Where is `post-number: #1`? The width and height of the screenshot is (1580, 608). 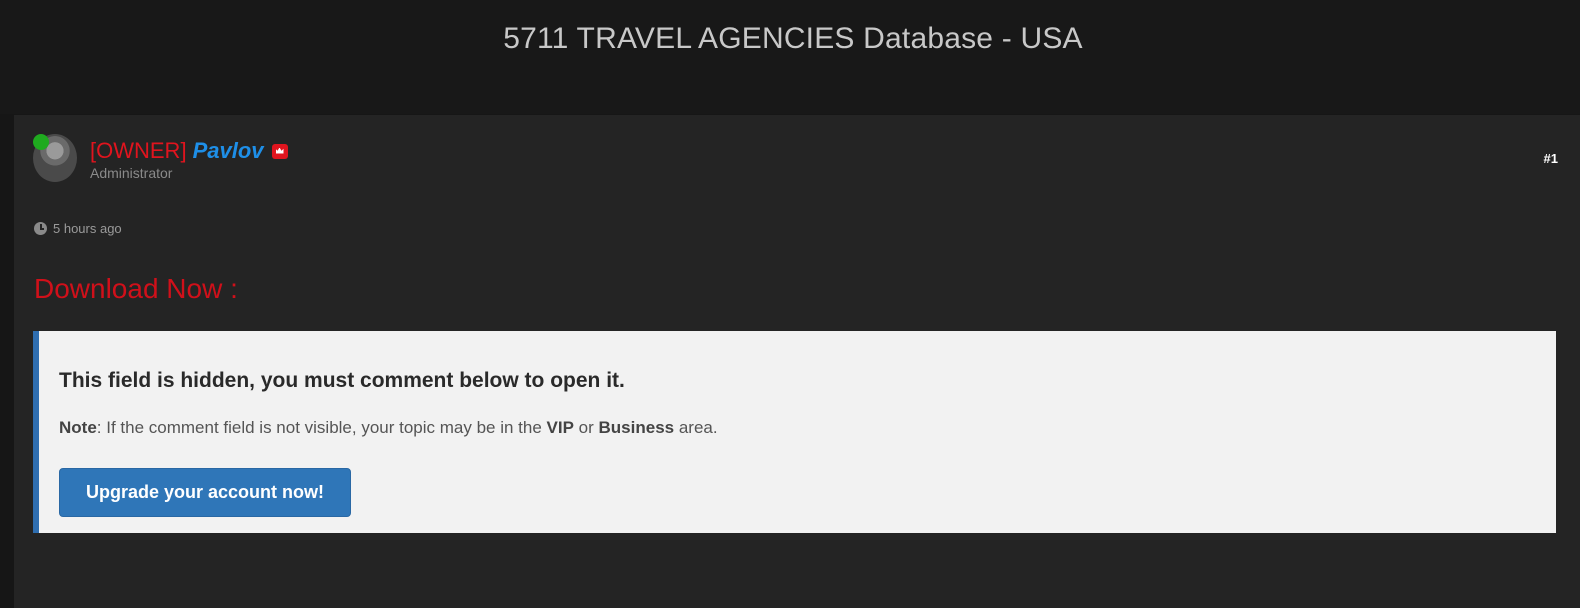
post-number: #1 is located at coordinates (1551, 158).